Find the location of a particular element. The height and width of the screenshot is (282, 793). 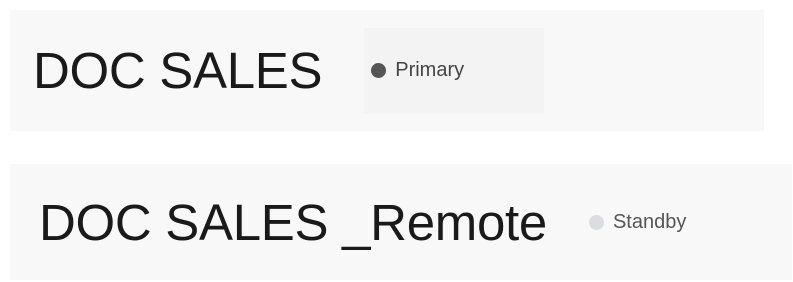

status-indicator: Primary is located at coordinates (417, 70).